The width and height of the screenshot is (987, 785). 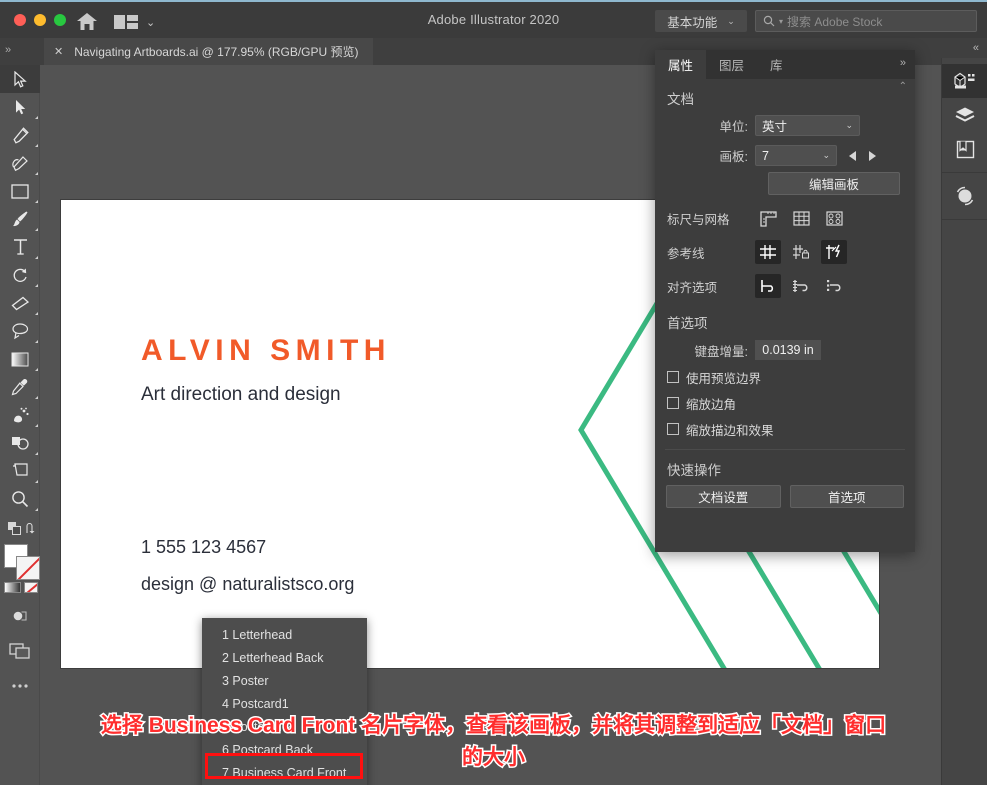 I want to click on default-fill-stroke-icon, so click(x=15, y=531).